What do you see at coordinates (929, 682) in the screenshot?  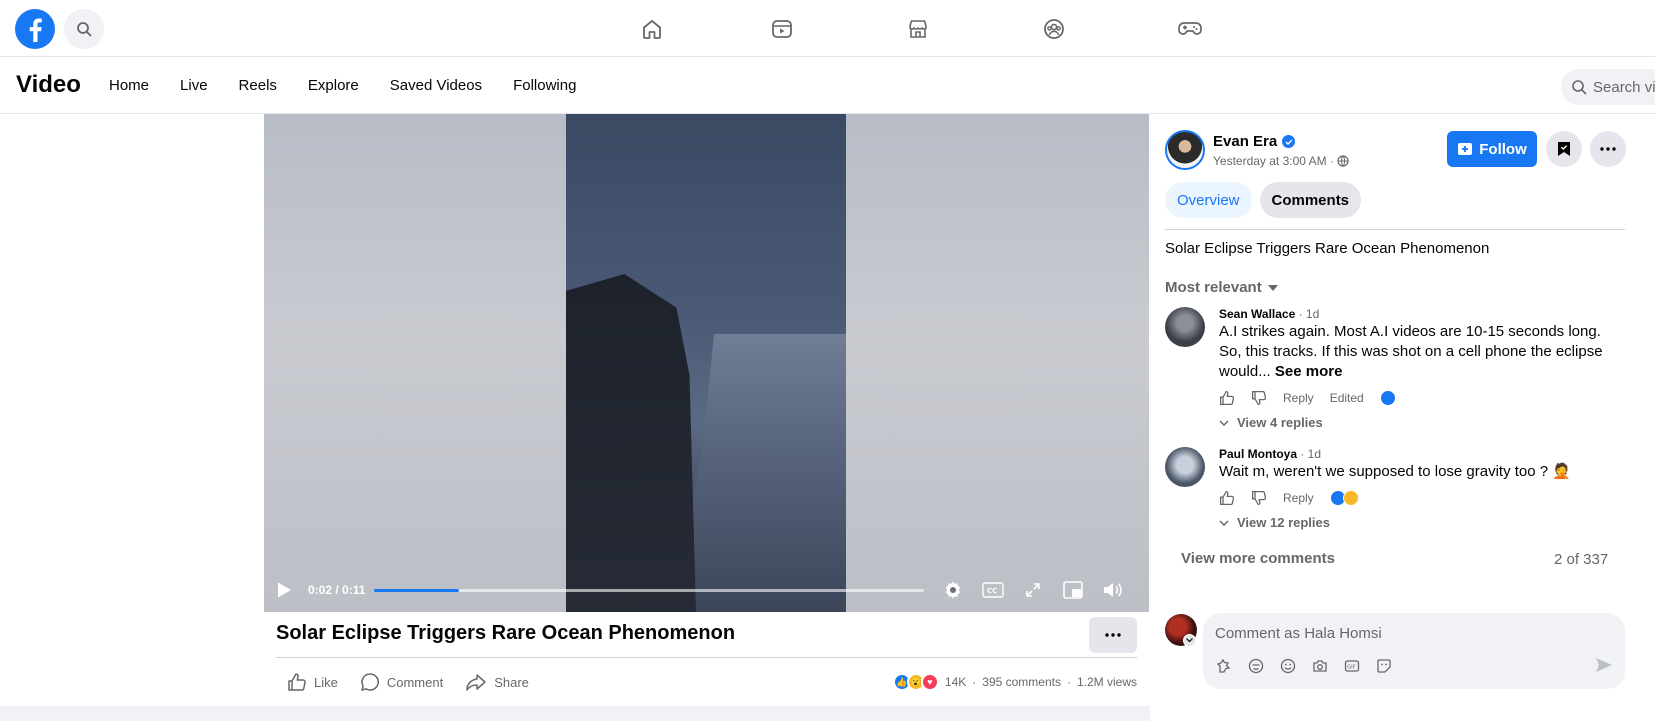 I see `love-reaction-icon: ♥` at bounding box center [929, 682].